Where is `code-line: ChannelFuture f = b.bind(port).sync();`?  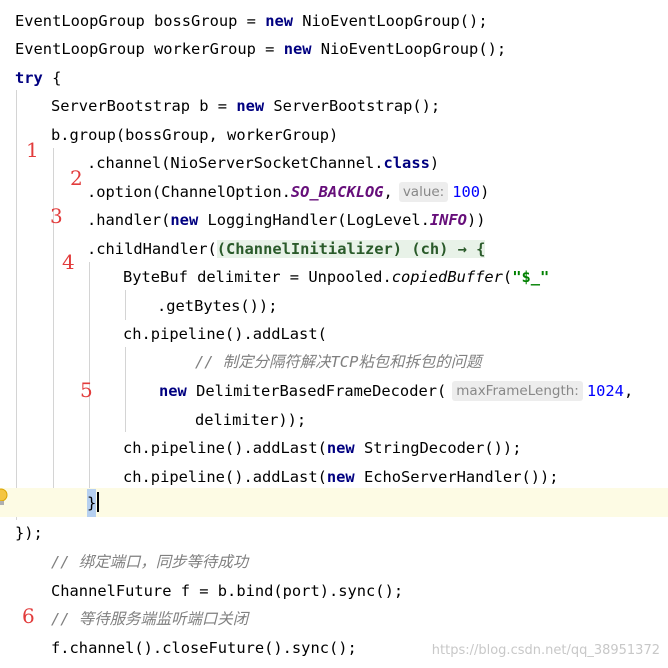 code-line: ChannelFuture f = b.bind(port).sync(); is located at coordinates (227, 591).